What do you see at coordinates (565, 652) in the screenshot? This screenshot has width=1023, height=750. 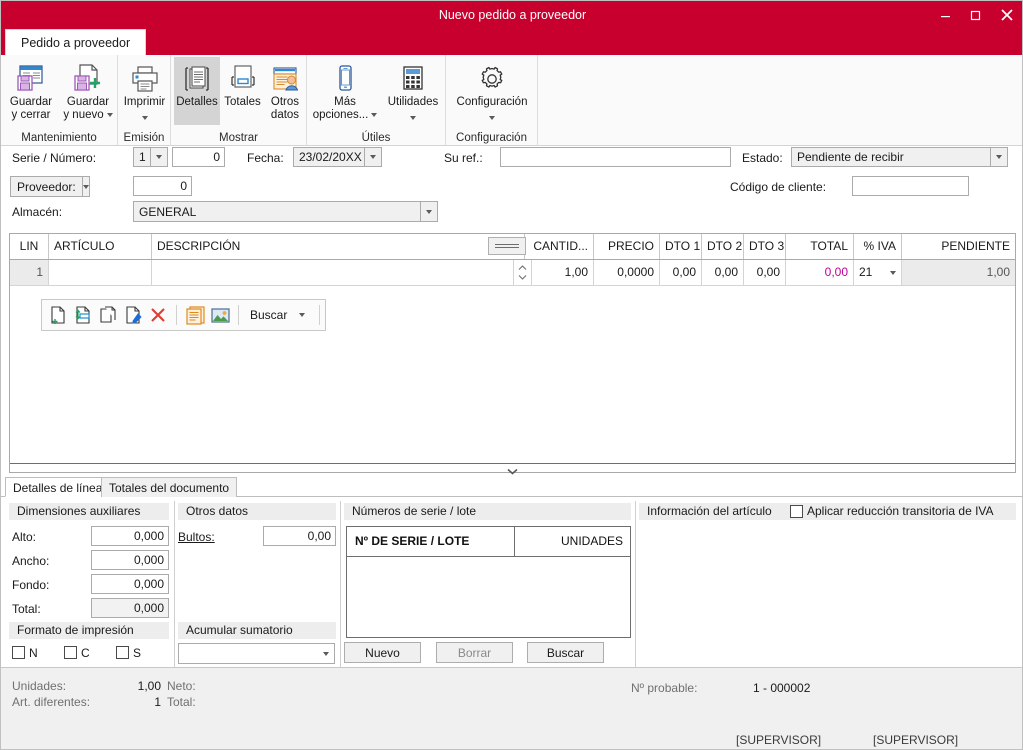 I see `serial-buscar-button: Buscar` at bounding box center [565, 652].